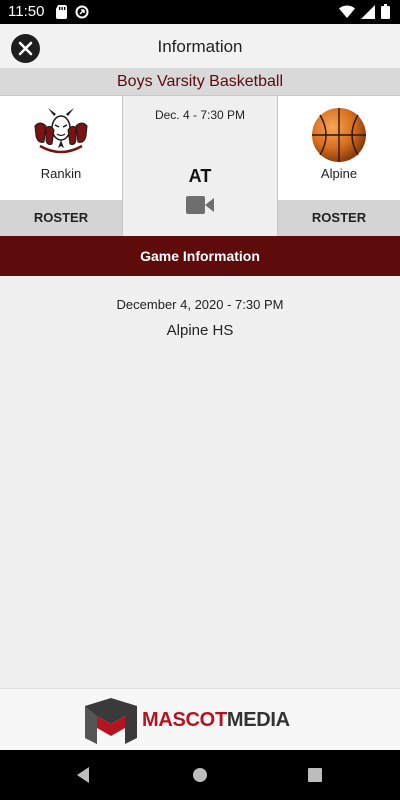 The height and width of the screenshot is (800, 400). I want to click on system-nav-bar, so click(200, 775).